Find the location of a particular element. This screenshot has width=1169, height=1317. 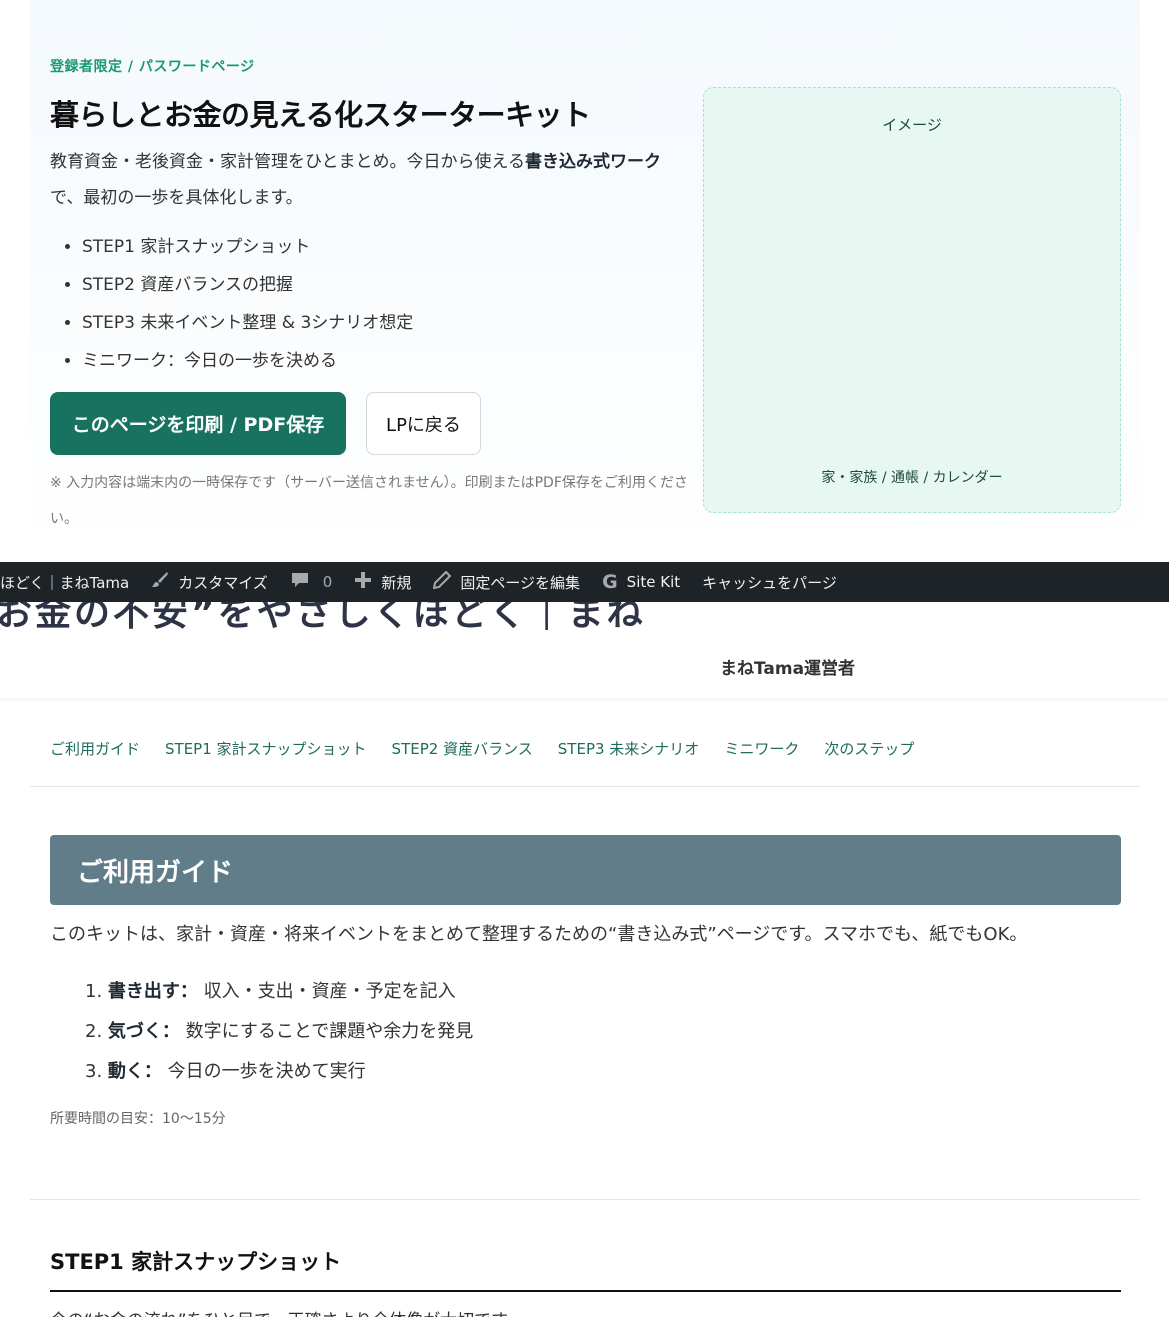

hero-lead-bold: 書き込み式ワーク is located at coordinates (592, 162).